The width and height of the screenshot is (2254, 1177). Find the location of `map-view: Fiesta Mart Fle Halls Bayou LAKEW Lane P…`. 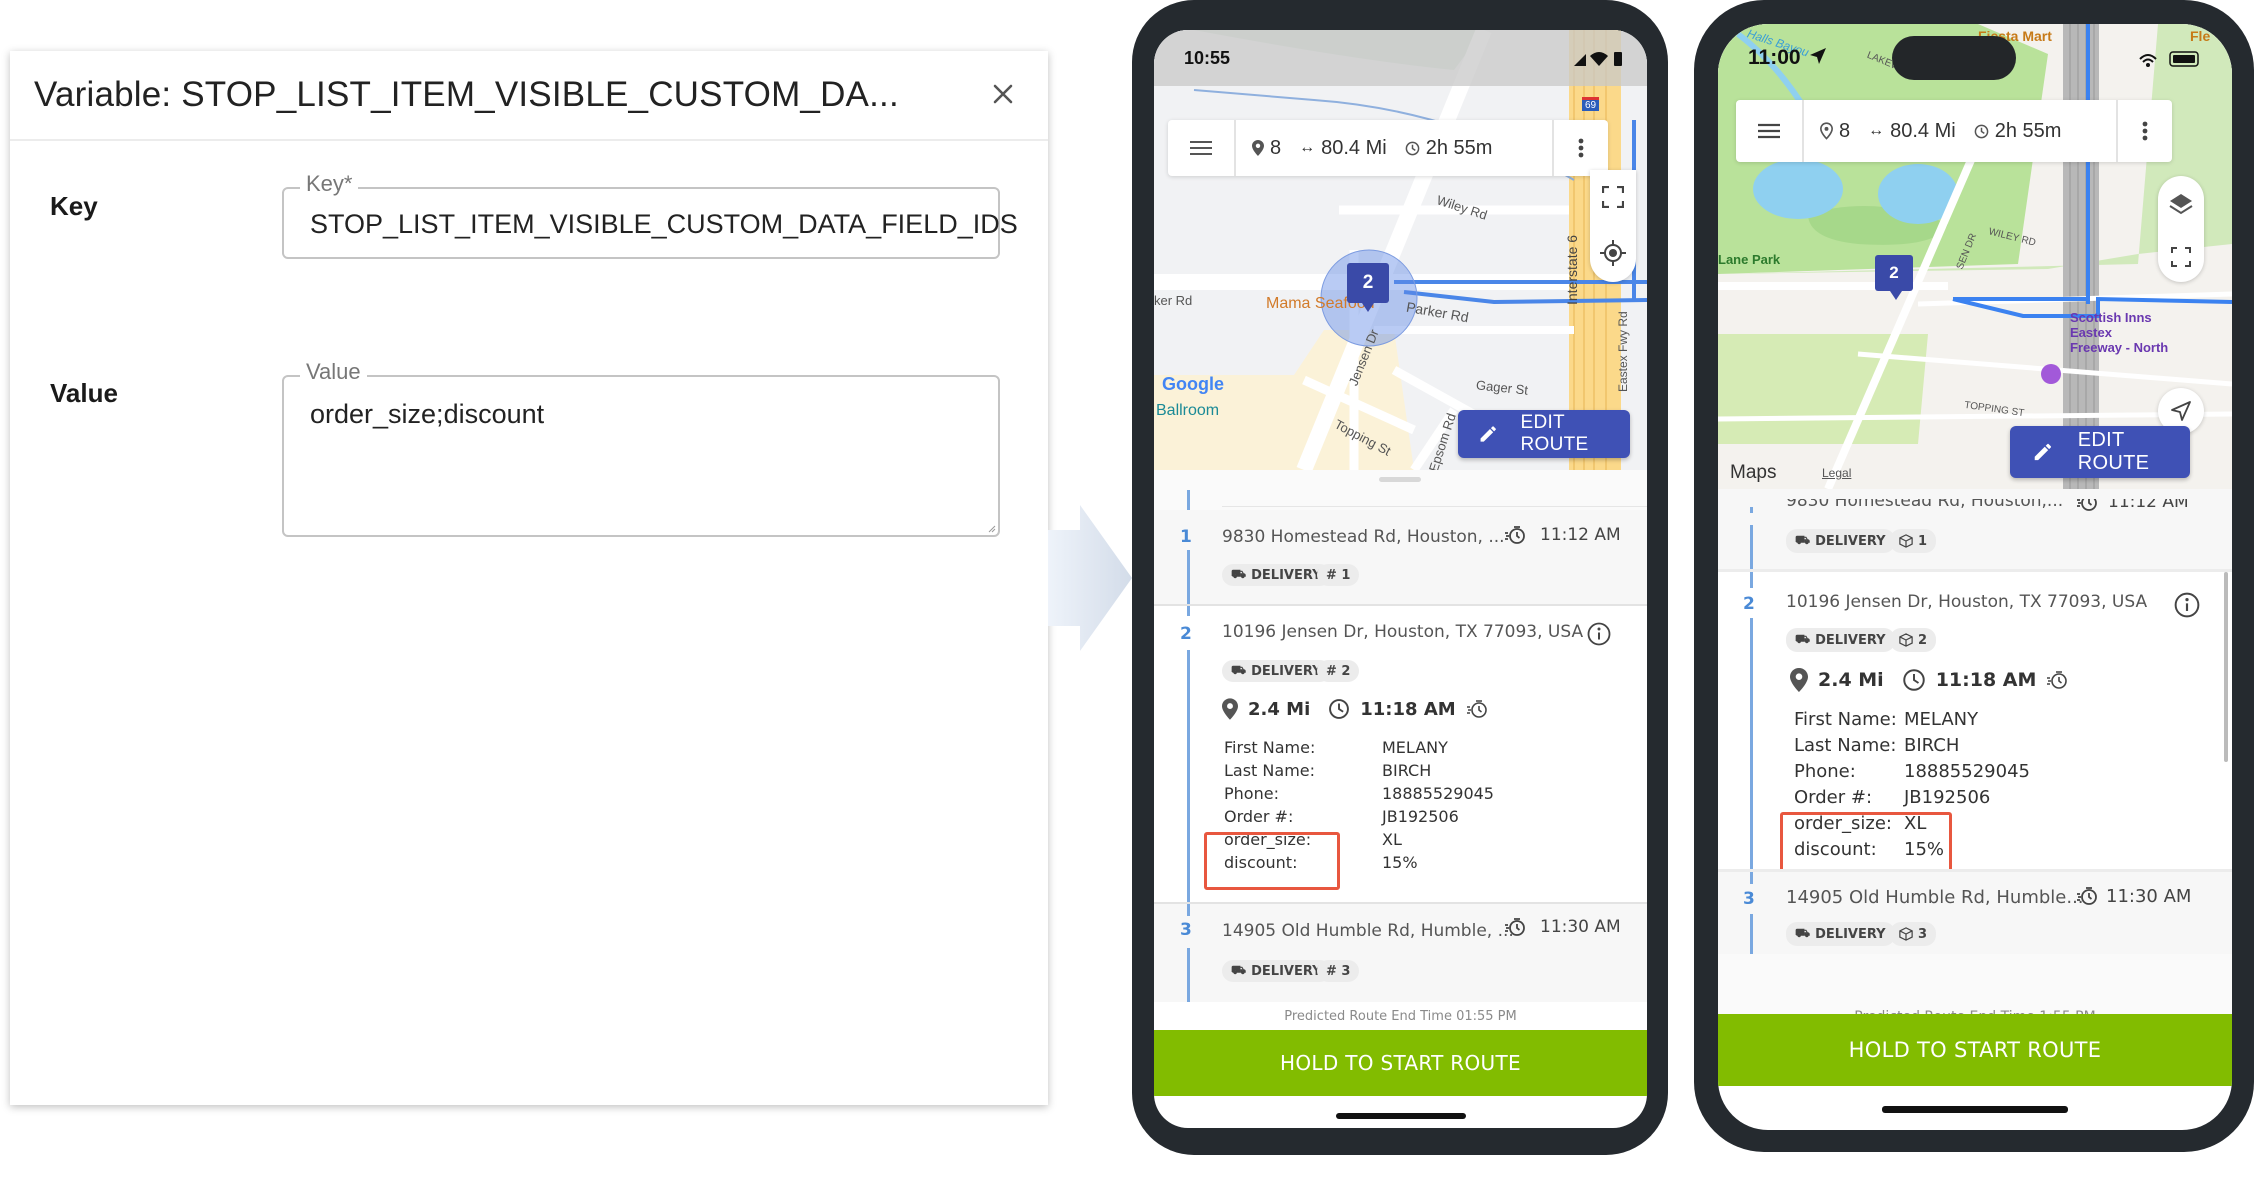

map-view: Fiesta Mart Fle Halls Bayou LAKEW Lane P… is located at coordinates (1975, 256).